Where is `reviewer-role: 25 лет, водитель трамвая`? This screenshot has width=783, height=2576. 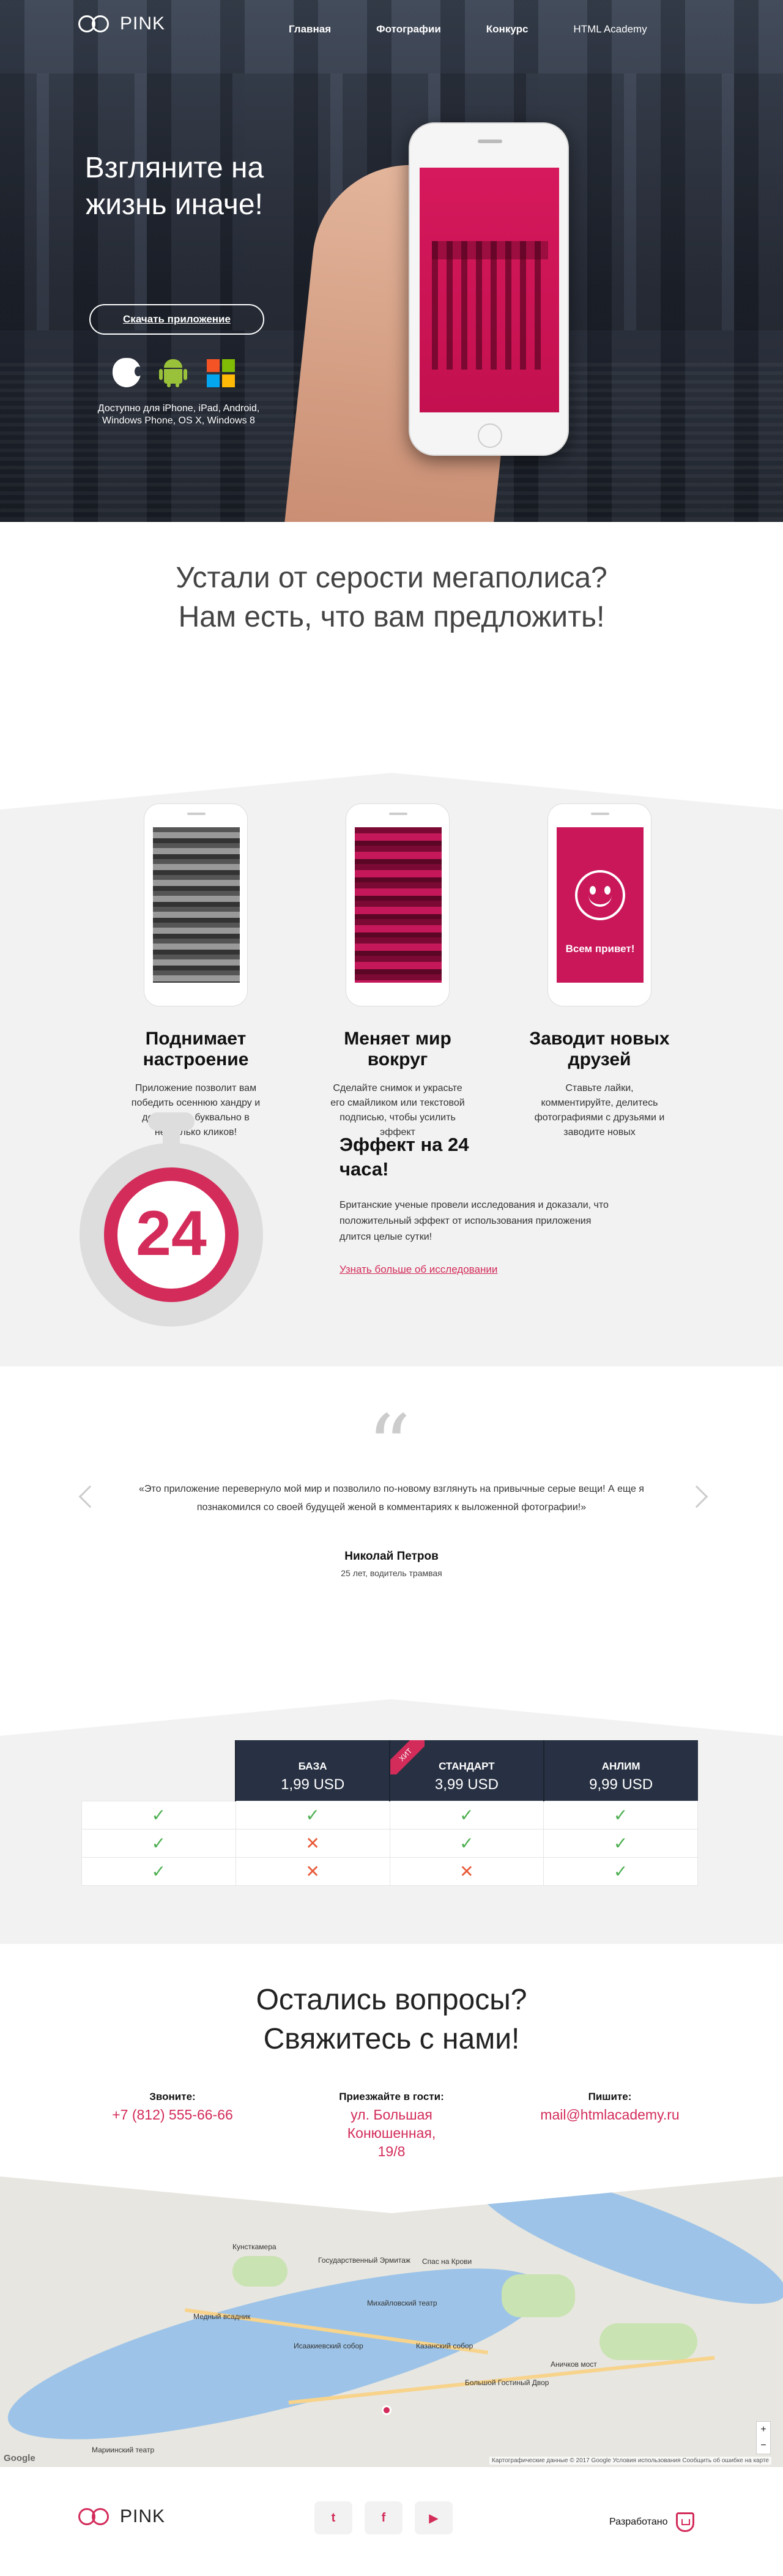
reviewer-role: 25 лет, водитель трамвая is located at coordinates (391, 1573).